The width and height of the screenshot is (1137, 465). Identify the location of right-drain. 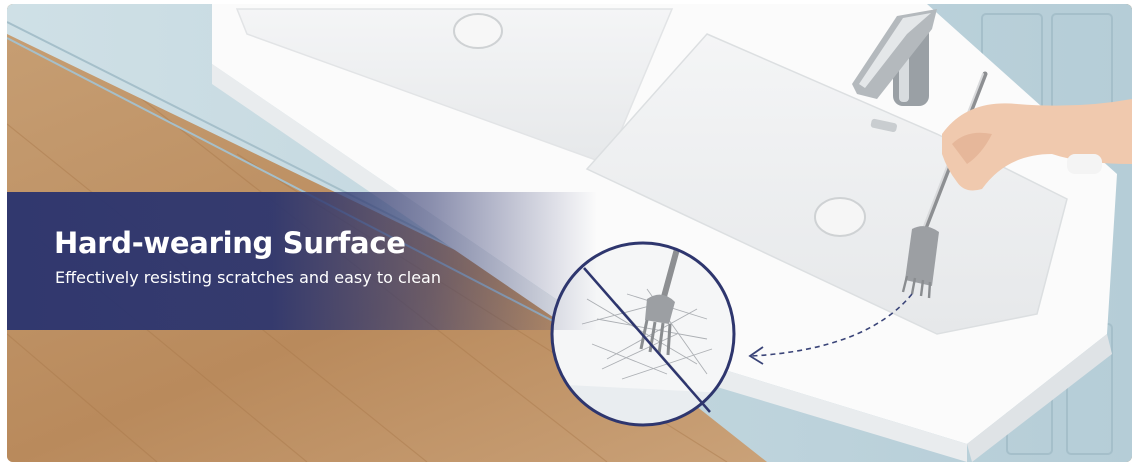
(840, 217).